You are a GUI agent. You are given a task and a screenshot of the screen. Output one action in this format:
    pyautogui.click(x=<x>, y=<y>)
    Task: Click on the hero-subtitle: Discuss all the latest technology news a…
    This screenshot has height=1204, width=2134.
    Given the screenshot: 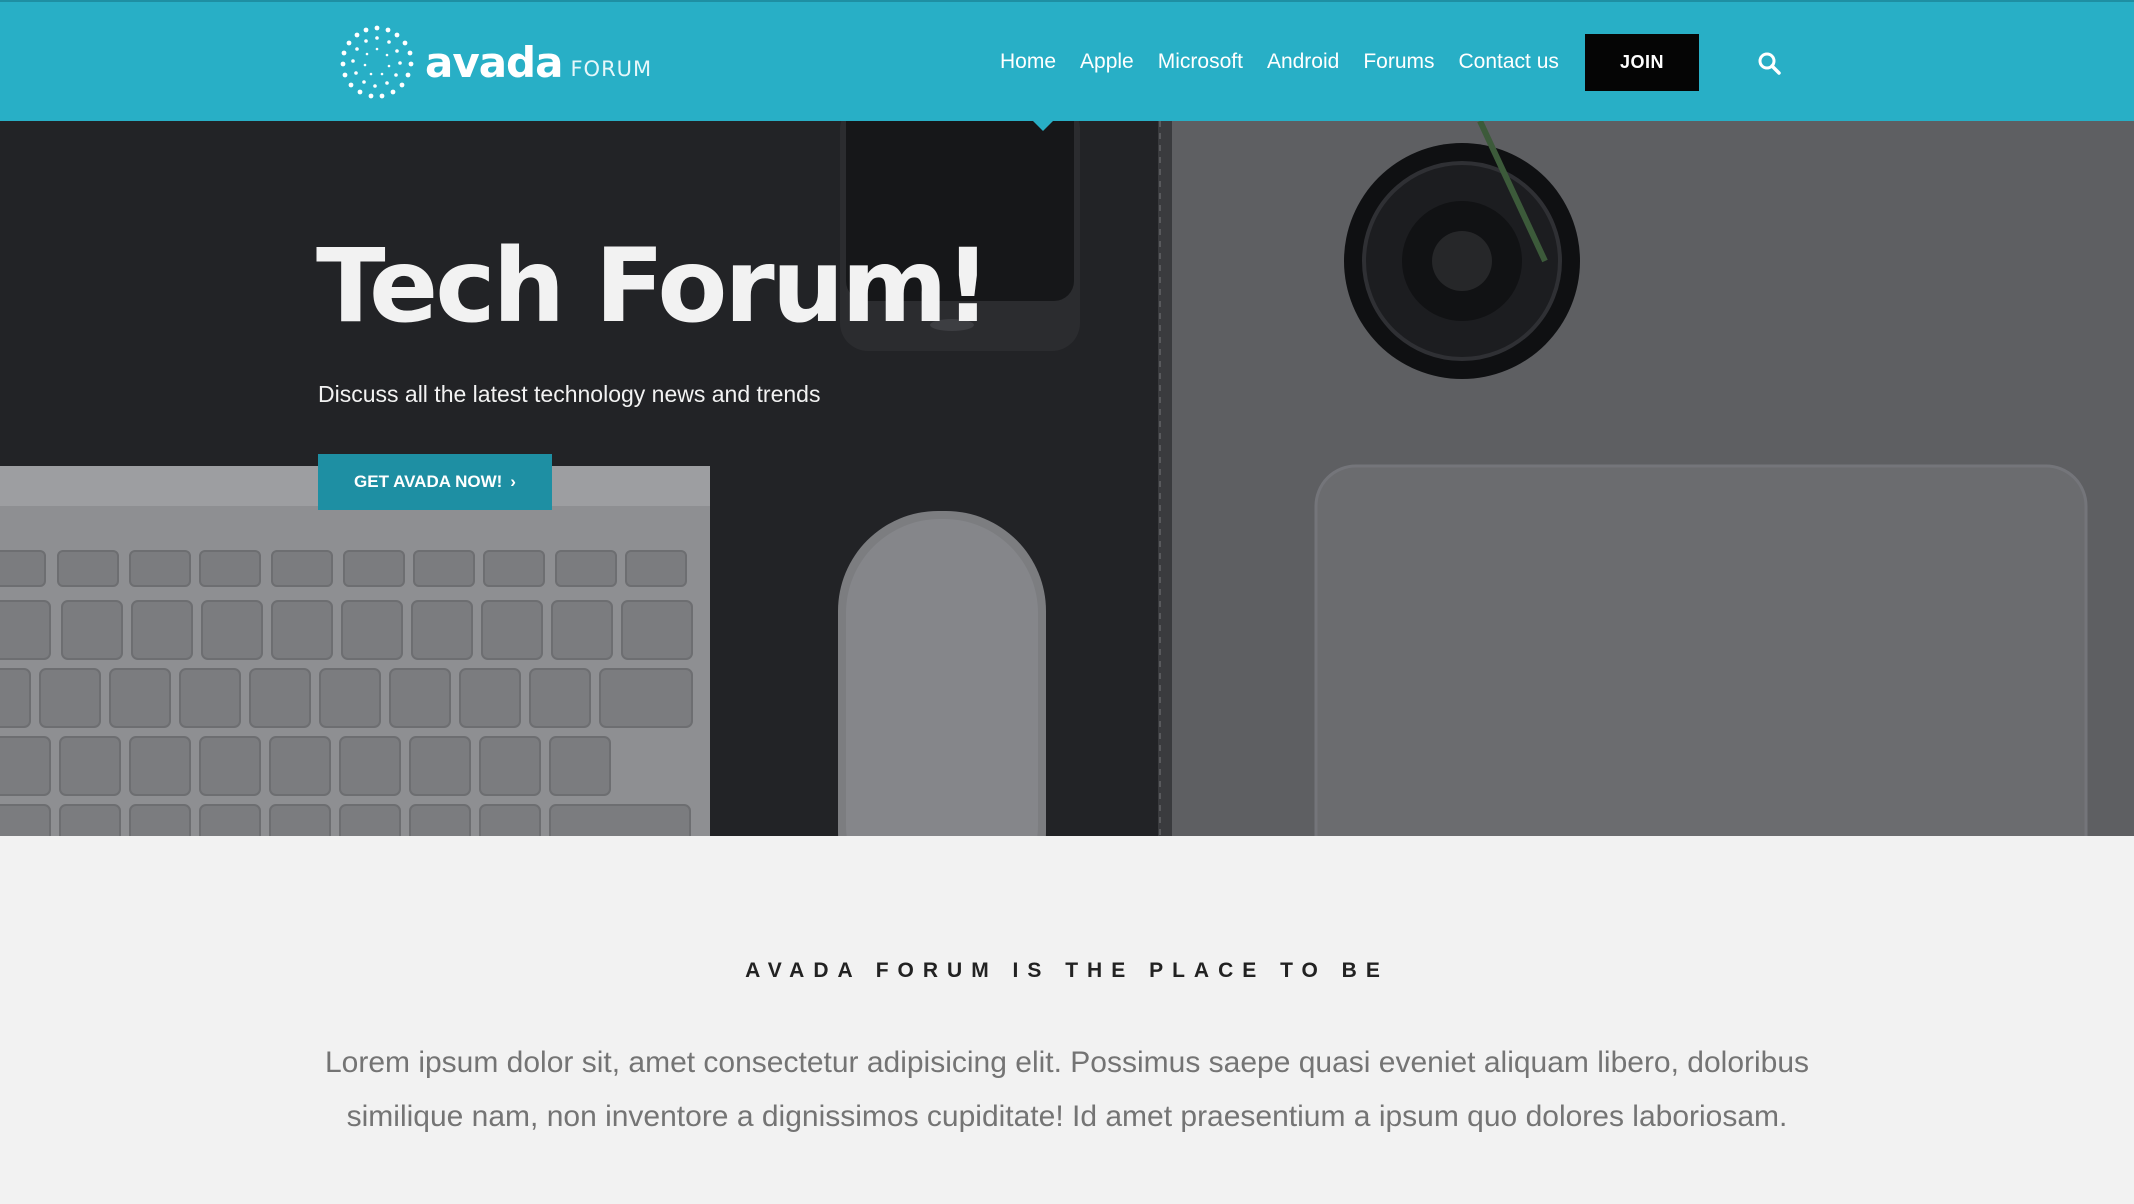 What is the action you would take?
    pyautogui.click(x=569, y=394)
    